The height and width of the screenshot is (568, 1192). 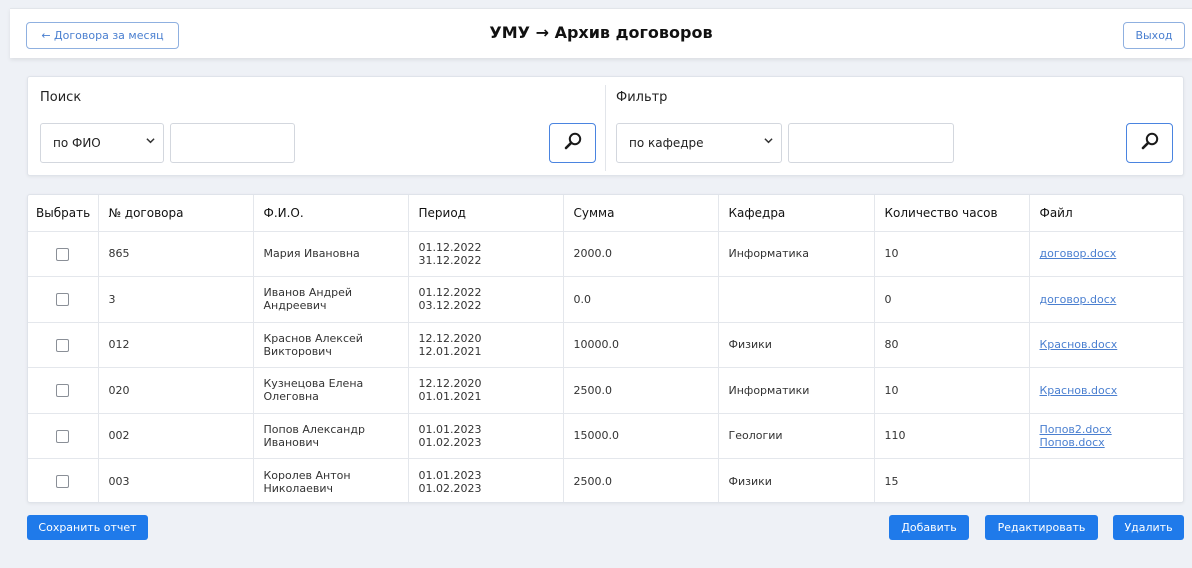 I want to click on period-cell: 01.12.2022 03.12.2022, so click(x=486, y=299).